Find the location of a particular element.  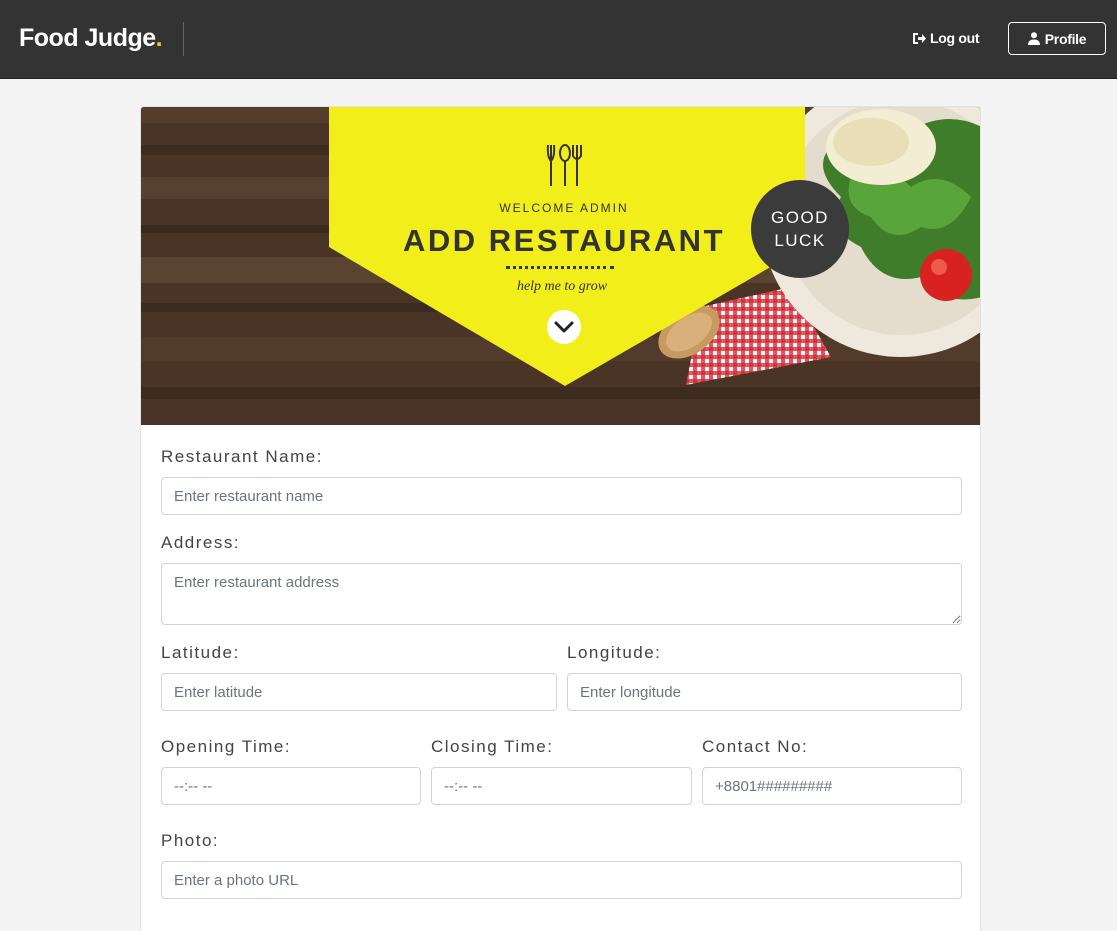

user-icon is located at coordinates (1033, 38).